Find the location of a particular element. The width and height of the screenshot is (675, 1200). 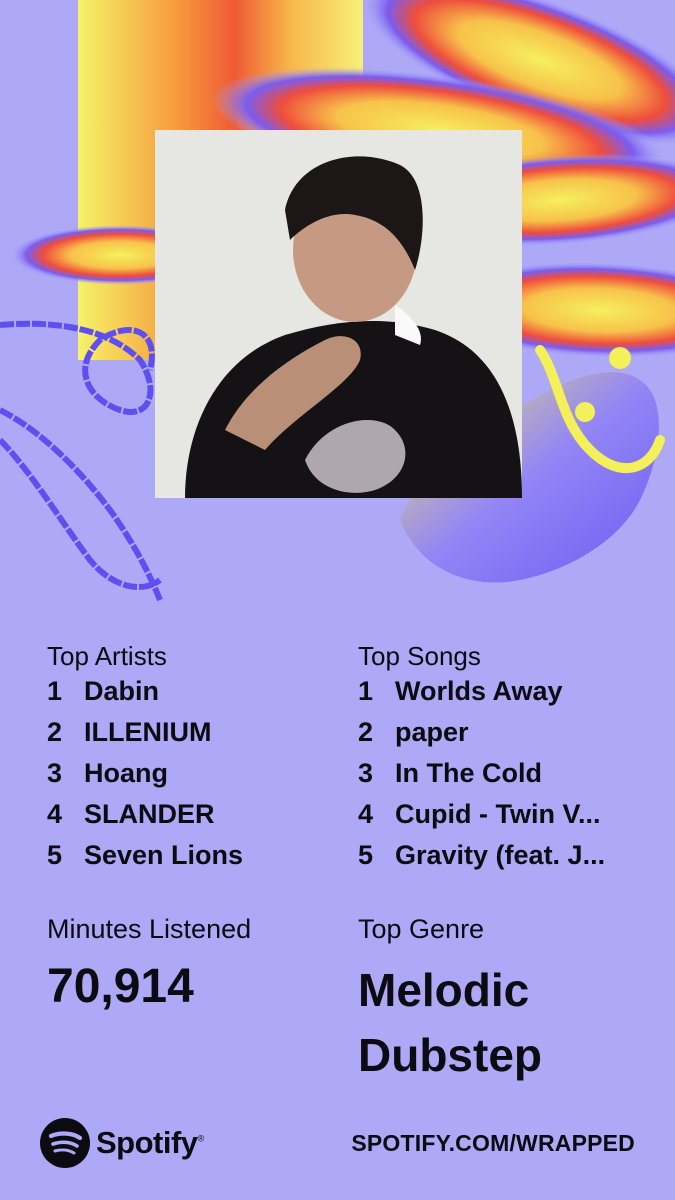

list-item: 1 Worlds Away is located at coordinates (508, 696).